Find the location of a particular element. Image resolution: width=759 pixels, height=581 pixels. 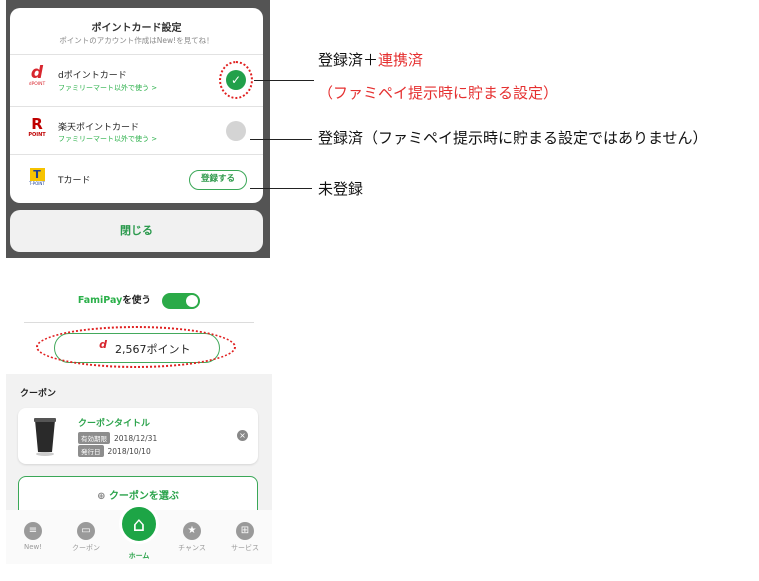

bottom-tab-bar: ⌂ ≡ New! ▭ クーポン ホーム ★ チャンス ⊞ サービス is located at coordinates (139, 534).